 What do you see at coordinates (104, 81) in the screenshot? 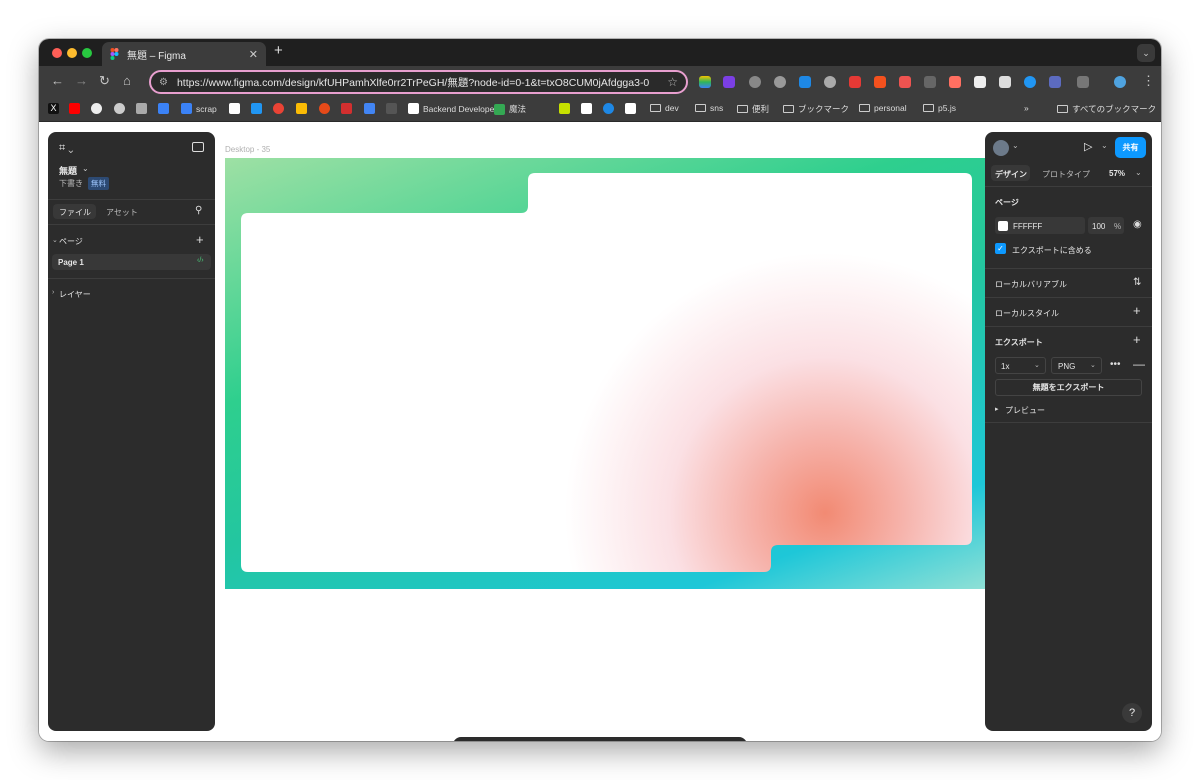
I see `reload-icon: ↻` at bounding box center [104, 81].